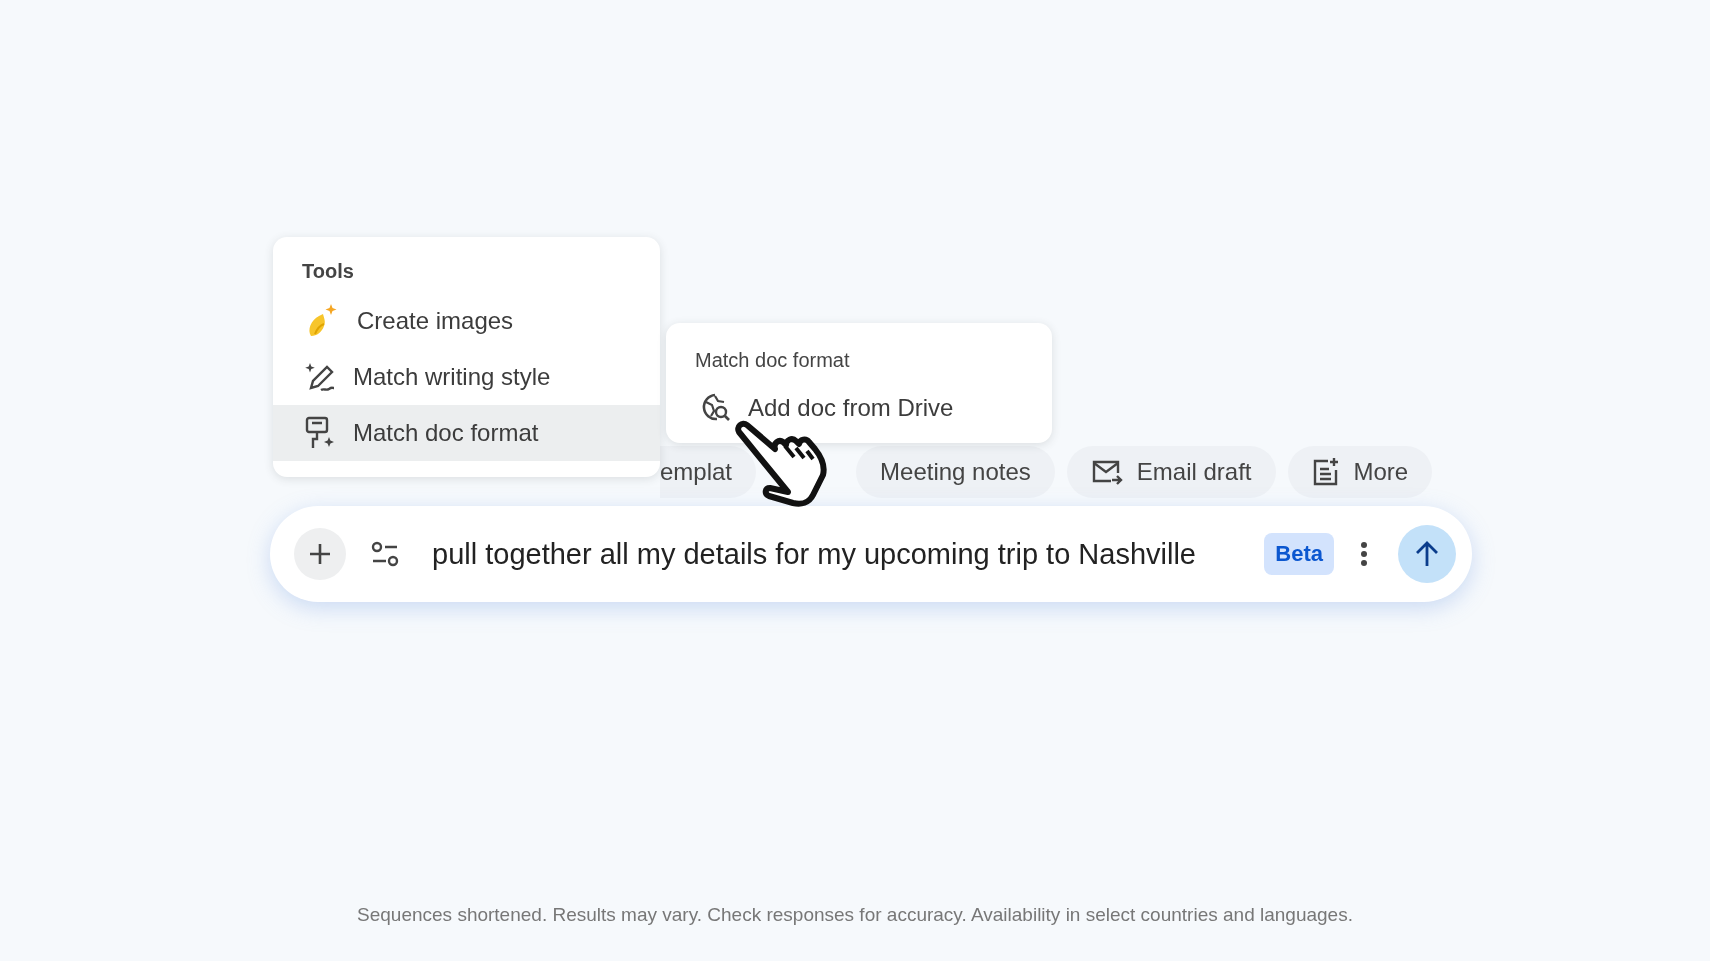  What do you see at coordinates (1299, 554) in the screenshot?
I see `beta-badge: Beta` at bounding box center [1299, 554].